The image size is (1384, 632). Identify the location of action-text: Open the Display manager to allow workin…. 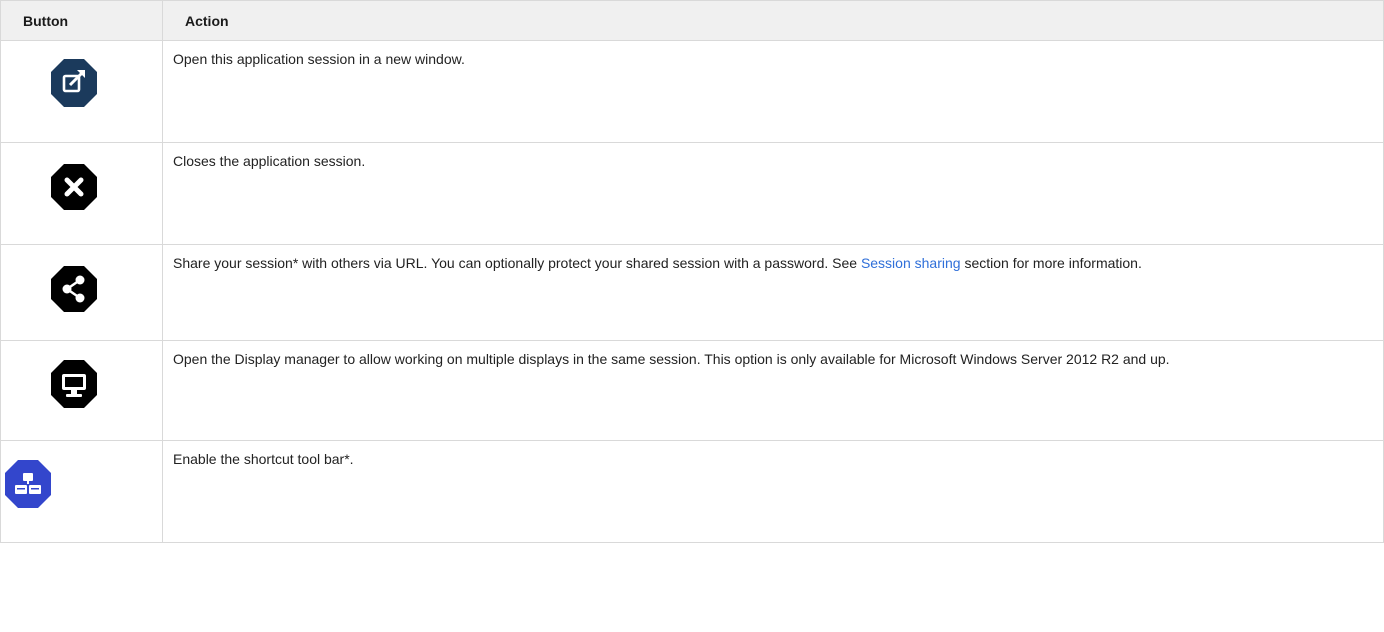
(671, 359).